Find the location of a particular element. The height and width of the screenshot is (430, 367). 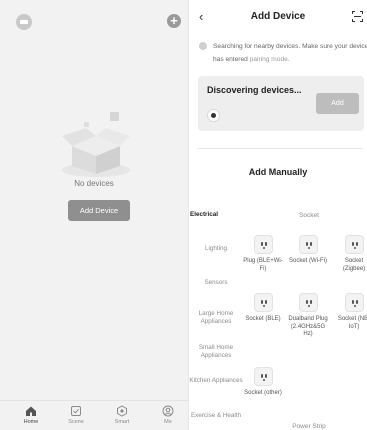

device-label: Dualband Plug (2.4GHz&5G Hz) is located at coordinates (308, 326).